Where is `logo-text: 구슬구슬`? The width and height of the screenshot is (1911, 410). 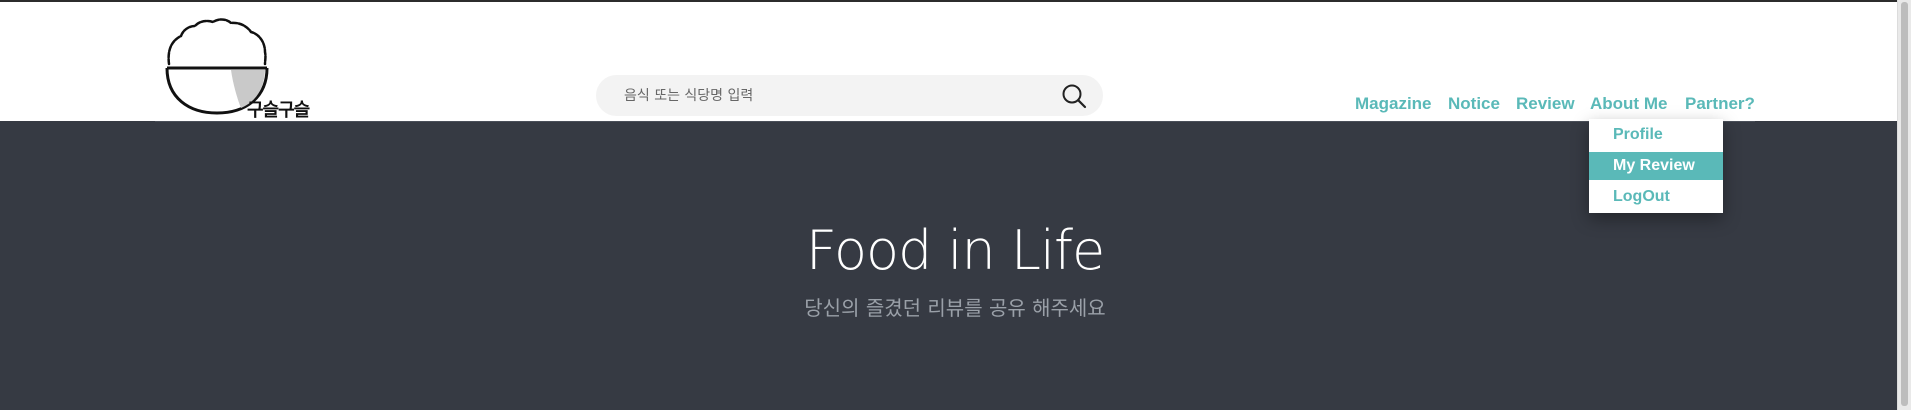 logo-text: 구슬구슬 is located at coordinates (278, 110).